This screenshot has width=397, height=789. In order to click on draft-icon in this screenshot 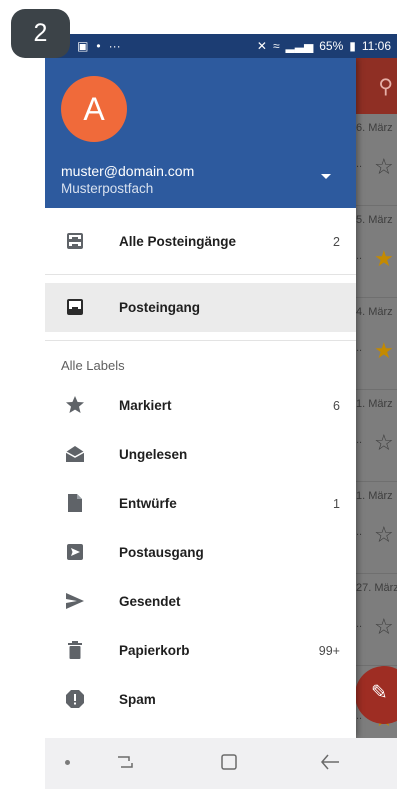, I will do `click(75, 503)`.